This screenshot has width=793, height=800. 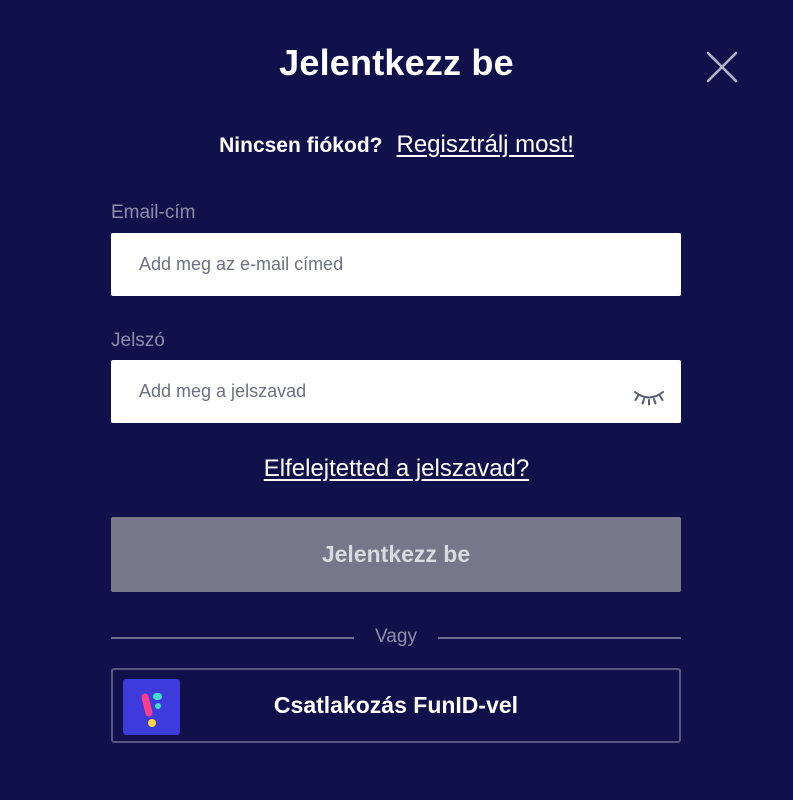 I want to click on register-question: Nincsen fiókod?, so click(x=301, y=145).